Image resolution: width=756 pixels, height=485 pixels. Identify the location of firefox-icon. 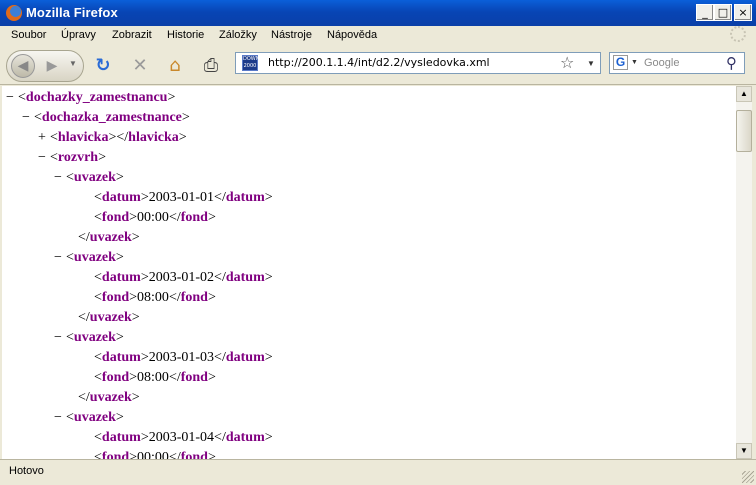
(14, 13).